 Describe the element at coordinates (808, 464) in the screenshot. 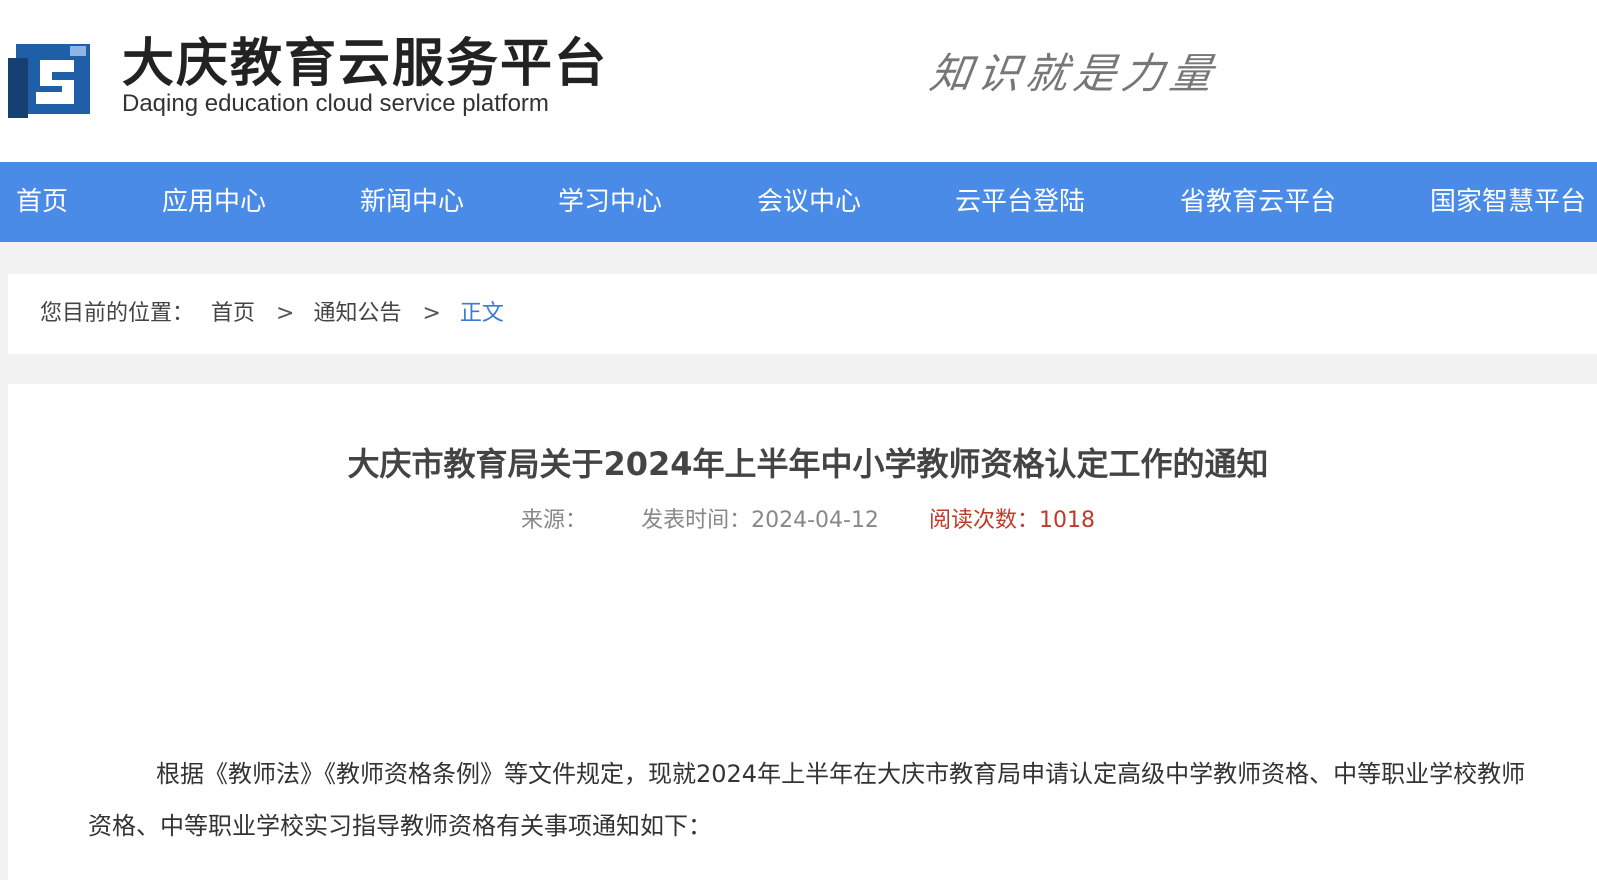

I see `article-title: 大庆市教育局关于2024年上半年中小学教师资格认定工作的通知` at that location.